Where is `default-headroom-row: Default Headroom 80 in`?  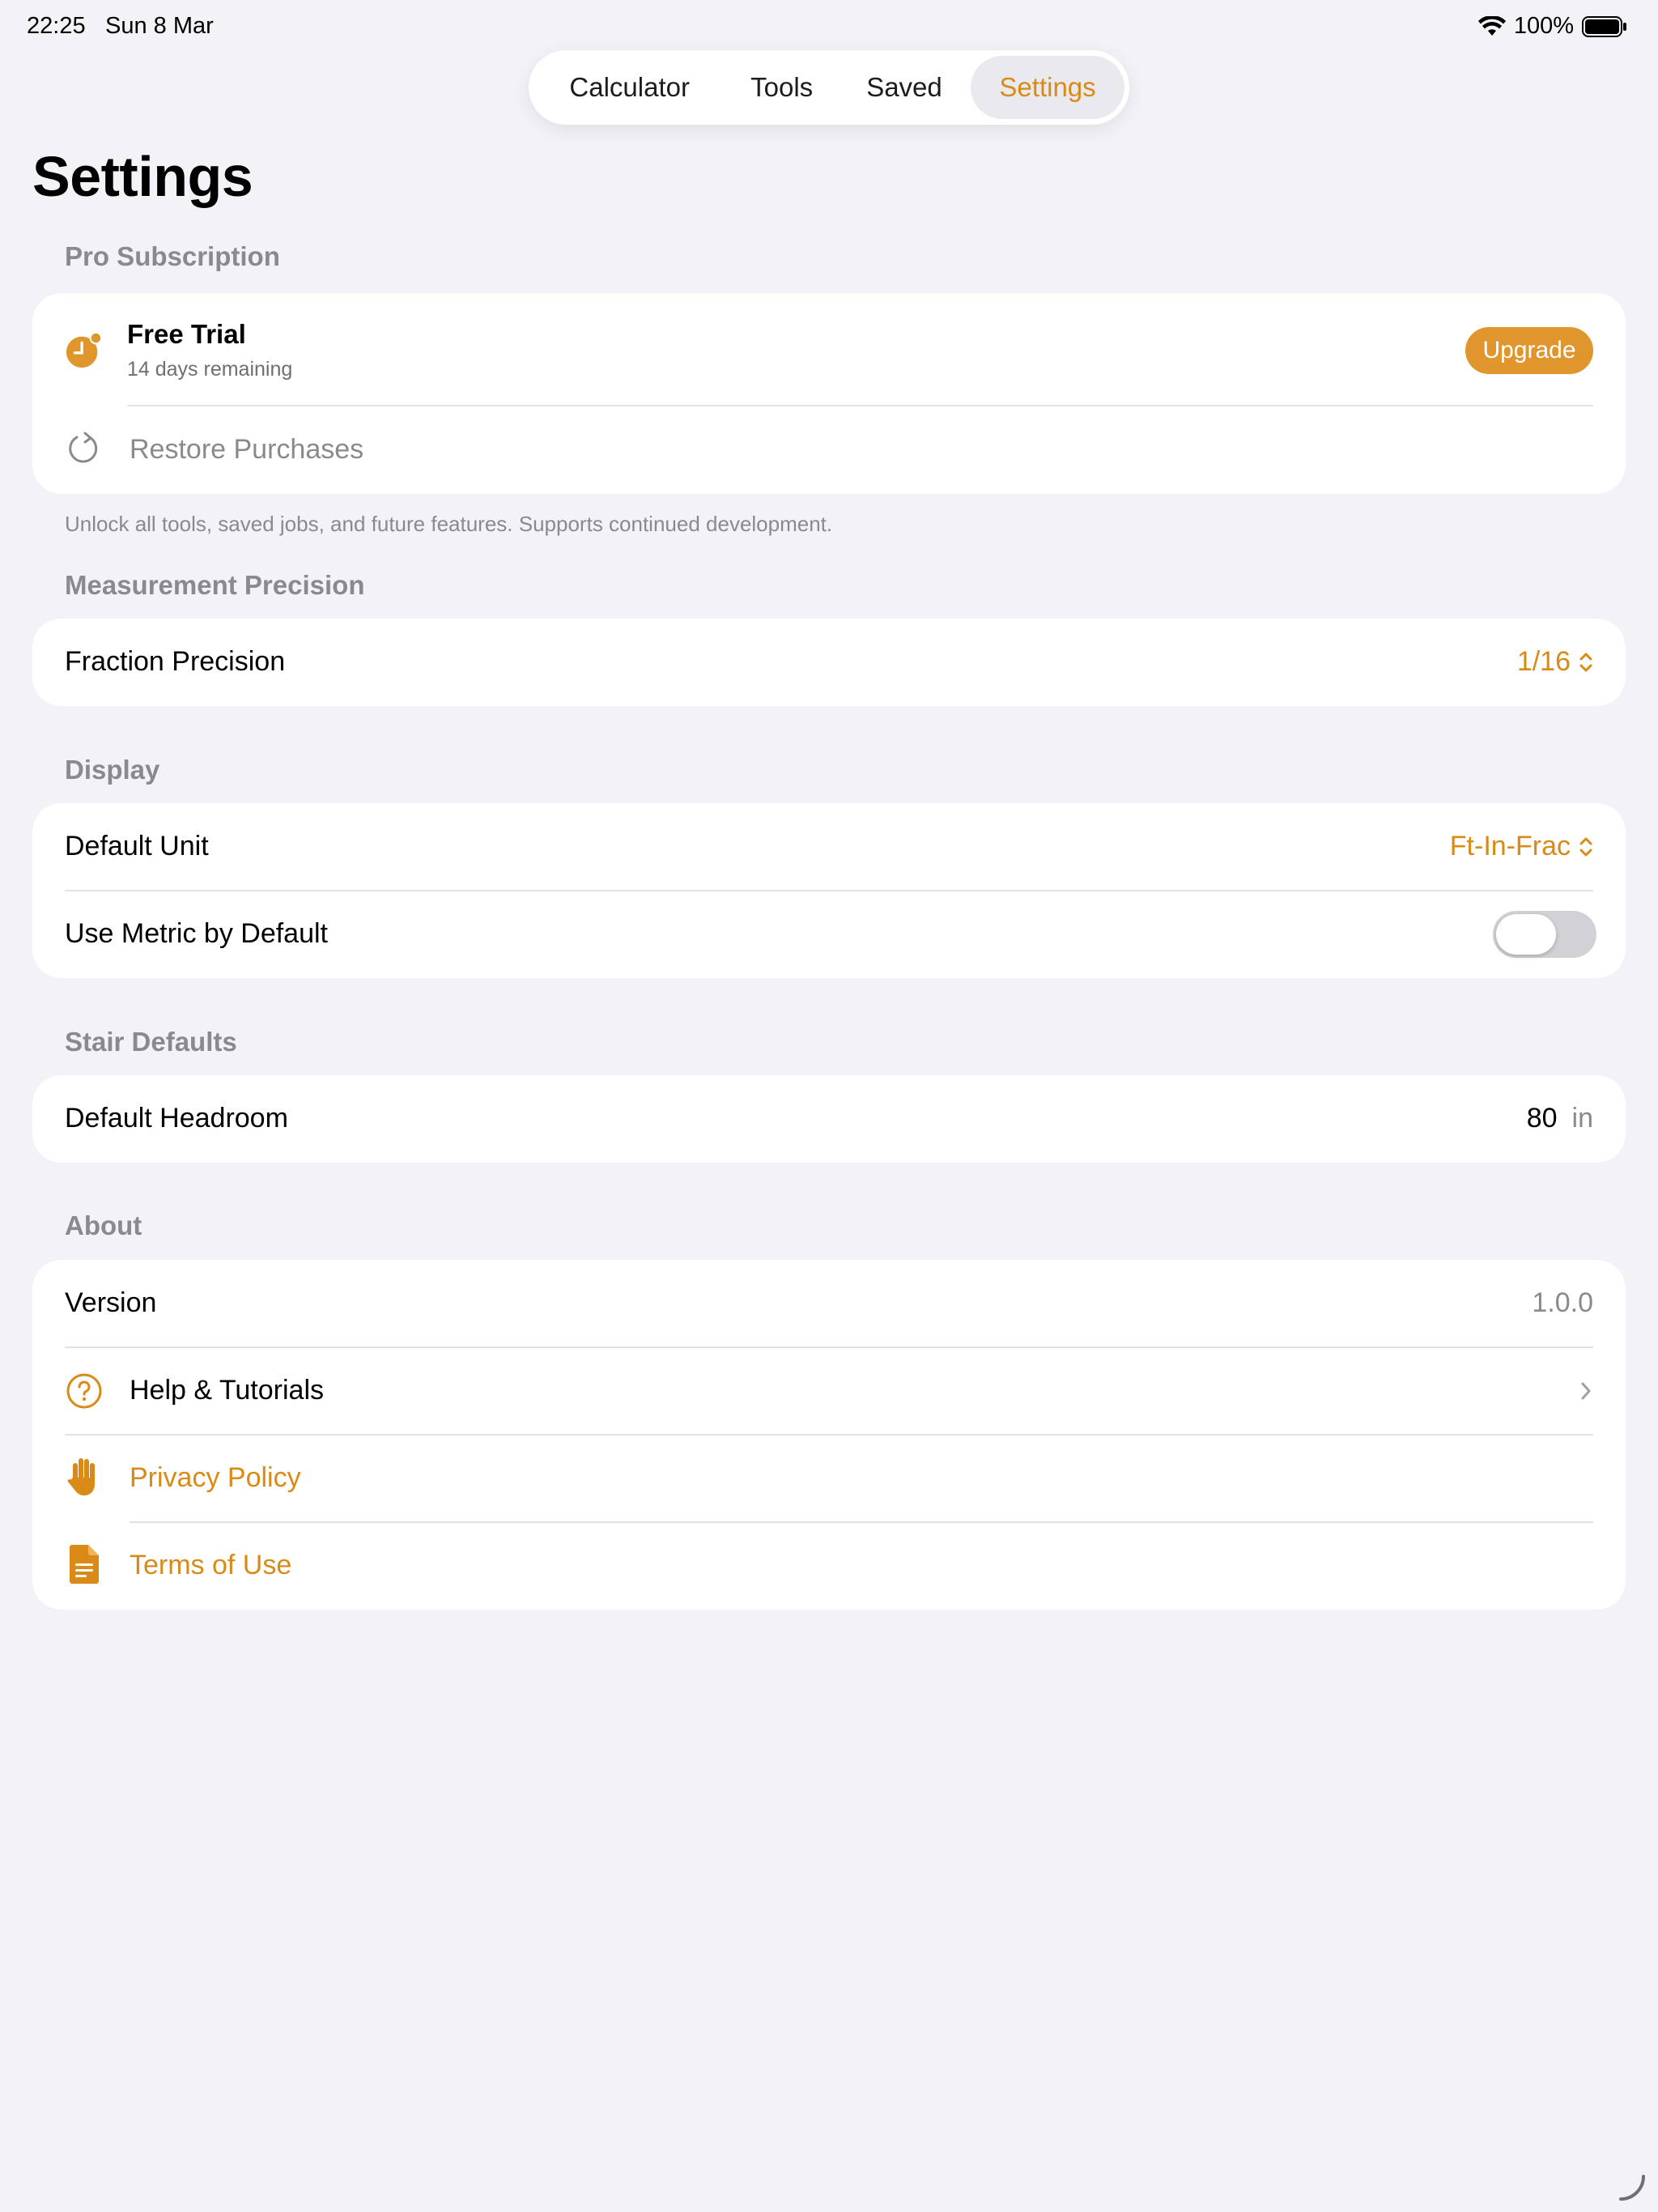
default-headroom-row: Default Headroom 80 in is located at coordinates (829, 1119).